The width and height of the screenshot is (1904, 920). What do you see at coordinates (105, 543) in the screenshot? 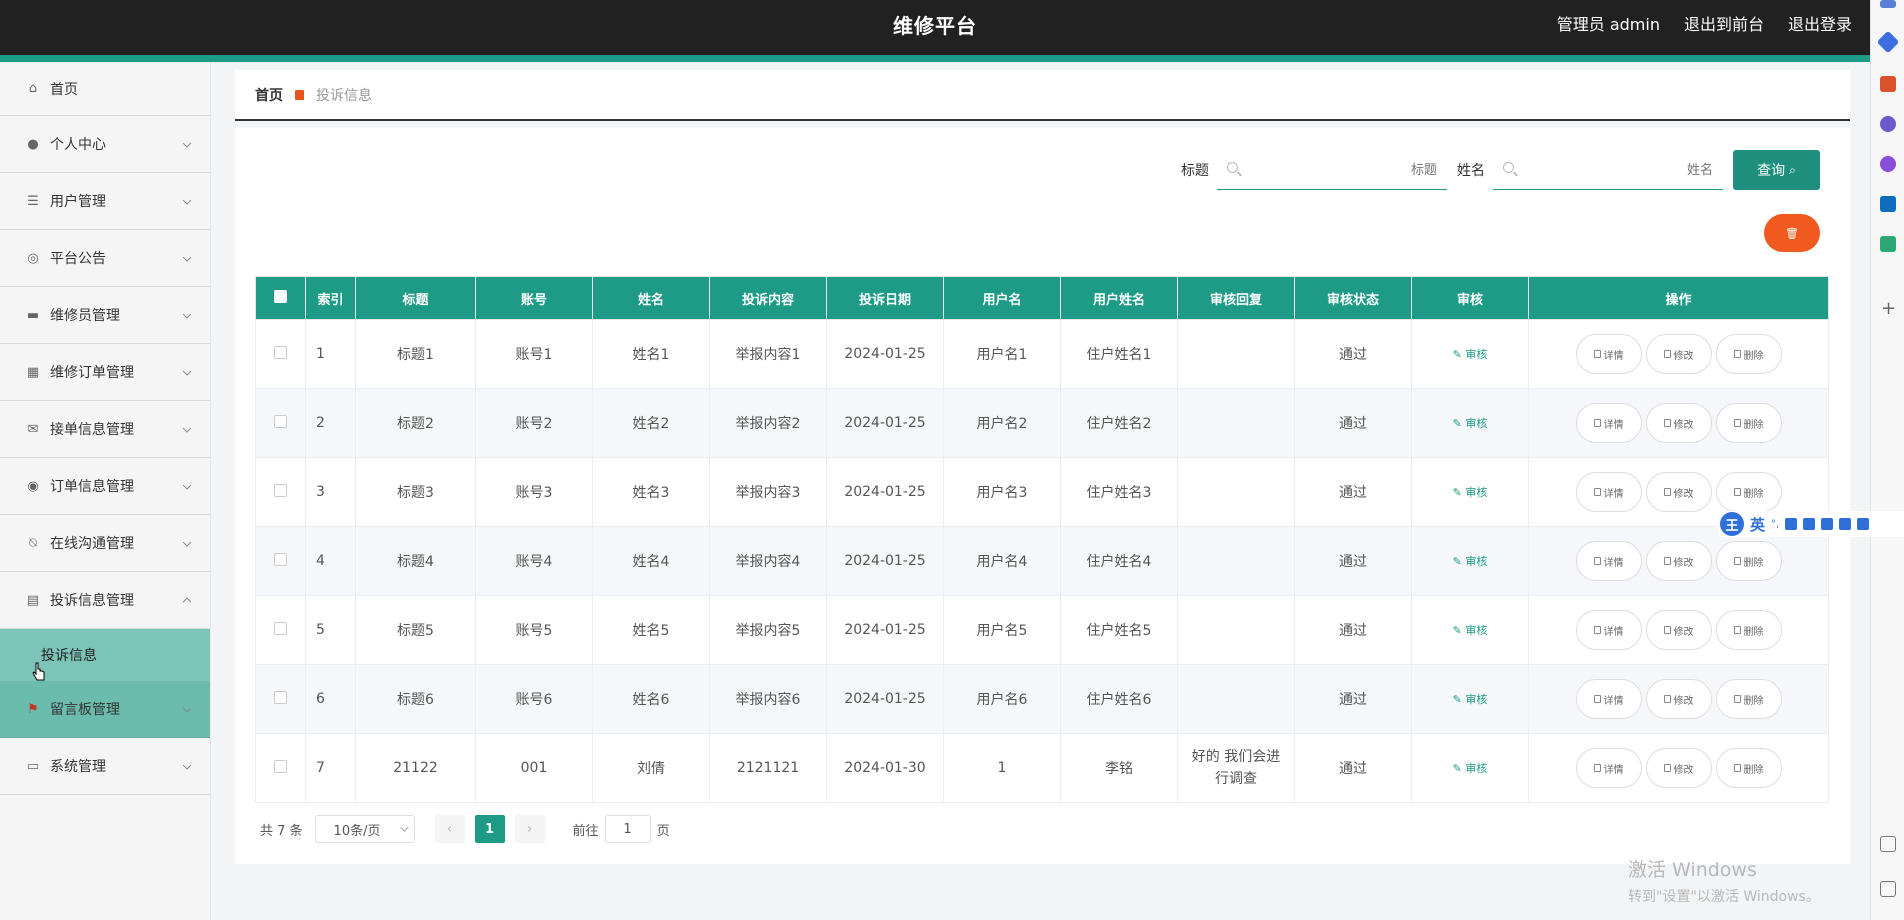
I see `sidebar-item-online-chat: ⍉ 在线沟通管理` at bounding box center [105, 543].